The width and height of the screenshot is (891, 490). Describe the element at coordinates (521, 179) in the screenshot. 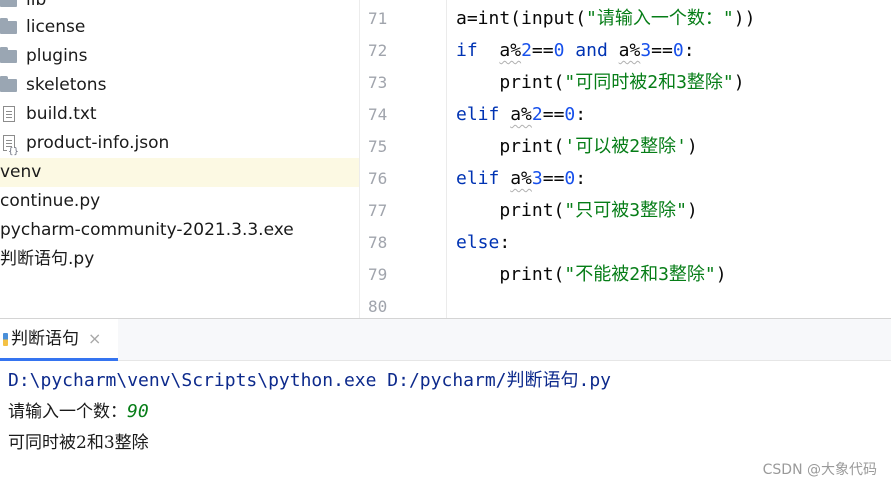

I see `code-line: elif a%3==0:` at that location.